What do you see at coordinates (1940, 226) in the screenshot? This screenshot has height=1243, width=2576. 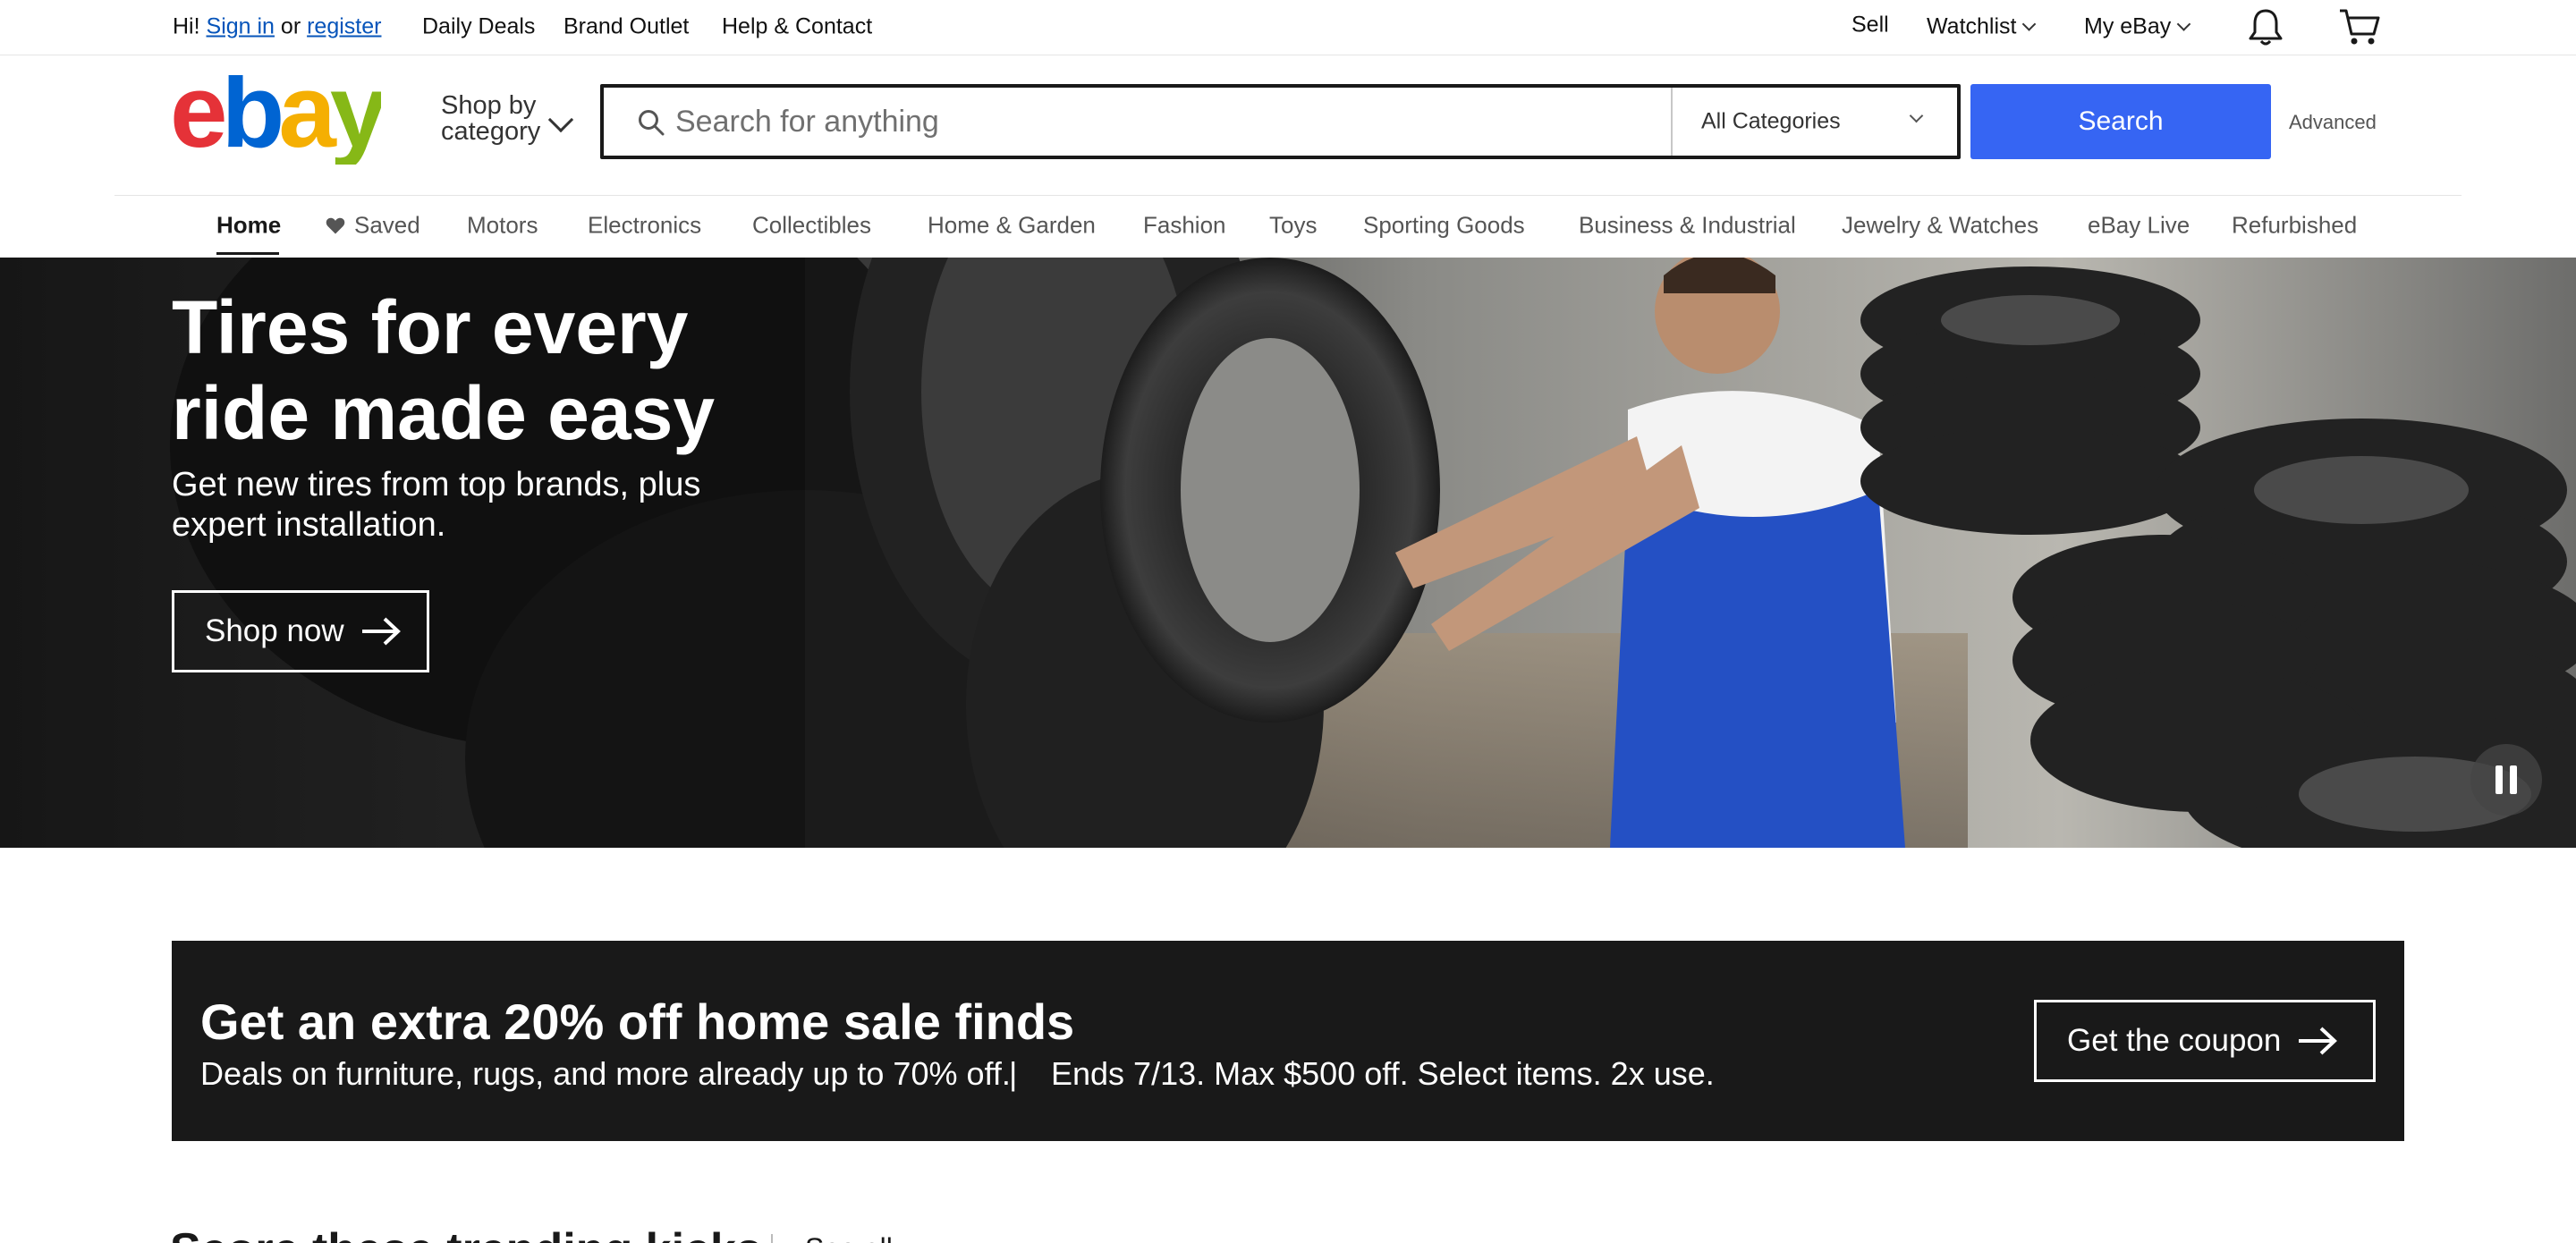 I see `nav-item-jewelry-watches: Jewelry & Watches` at bounding box center [1940, 226].